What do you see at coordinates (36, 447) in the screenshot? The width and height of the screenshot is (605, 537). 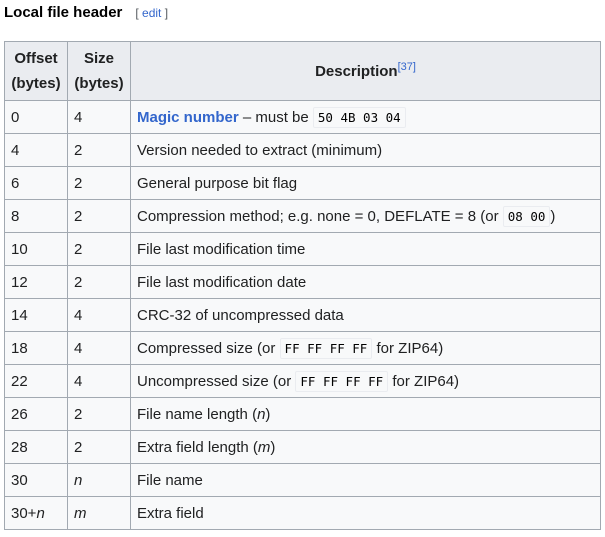 I see `offset-cell: 28` at bounding box center [36, 447].